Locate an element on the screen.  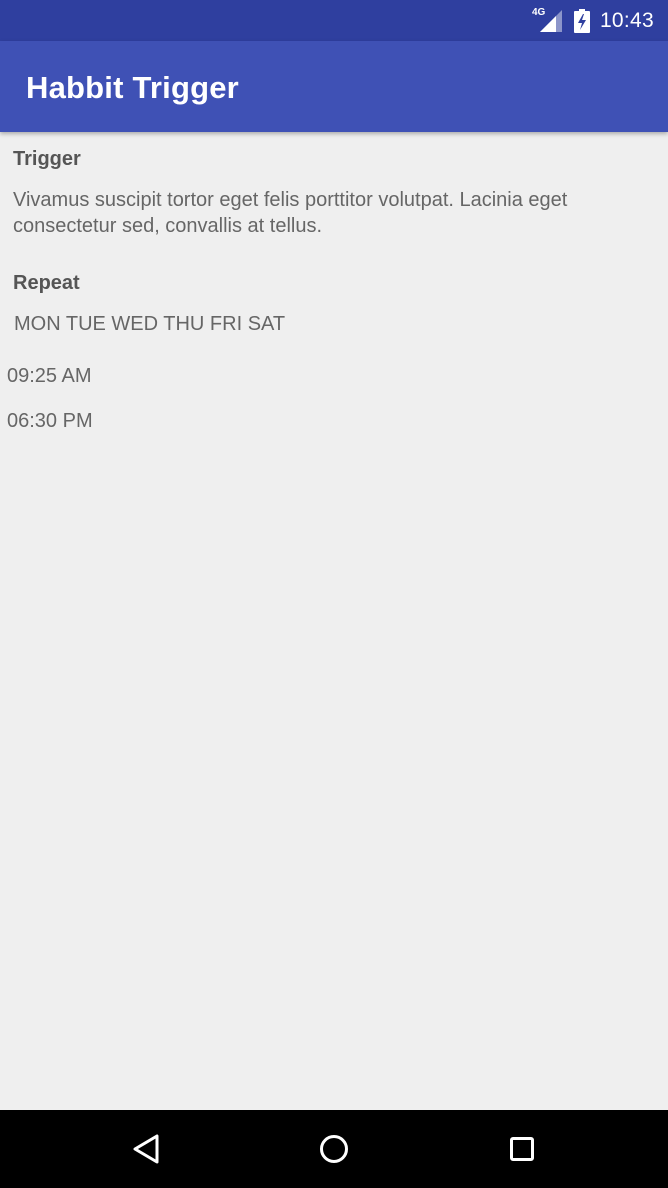
recents-icon is located at coordinates (522, 1149).